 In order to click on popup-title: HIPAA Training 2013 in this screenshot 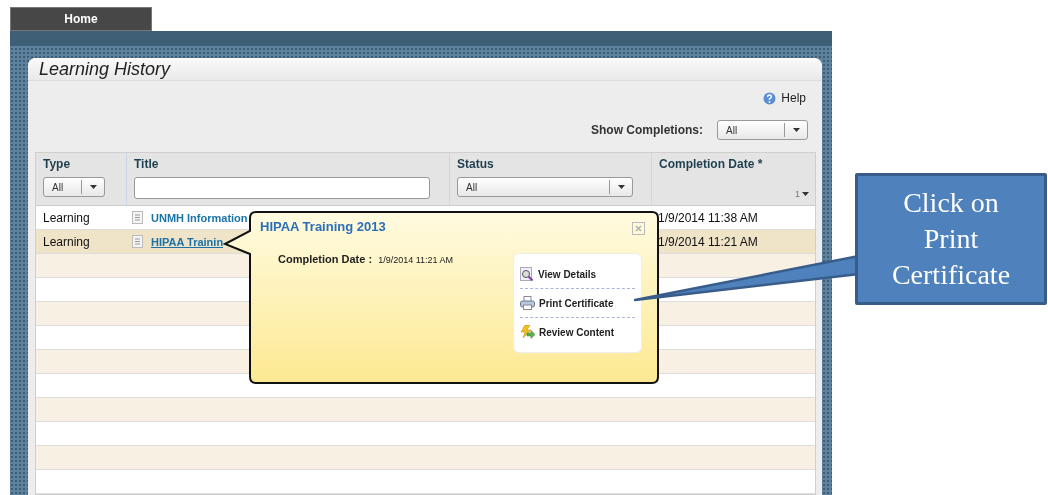, I will do `click(323, 226)`.